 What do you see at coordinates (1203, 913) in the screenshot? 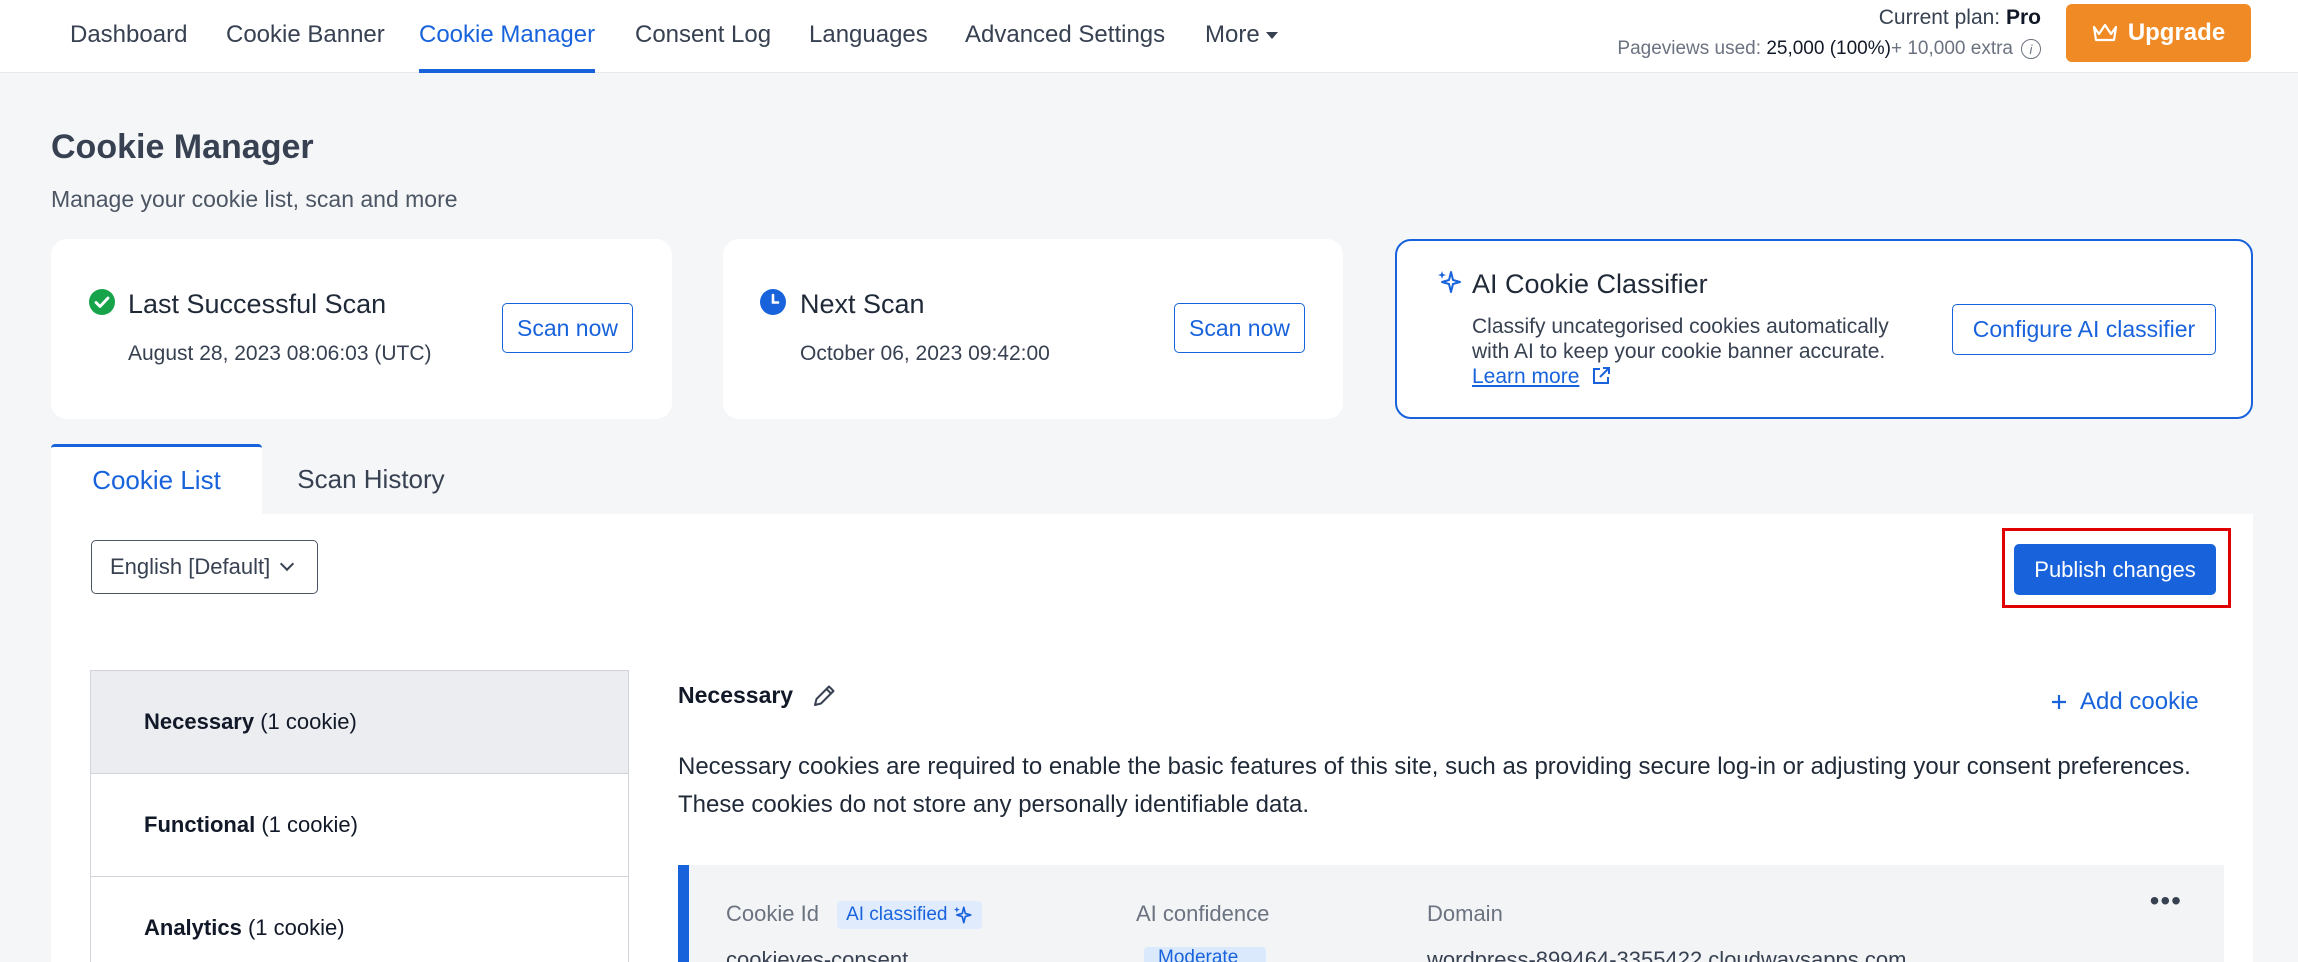
I see `col-header-ai-confidence: AI confidence` at bounding box center [1203, 913].